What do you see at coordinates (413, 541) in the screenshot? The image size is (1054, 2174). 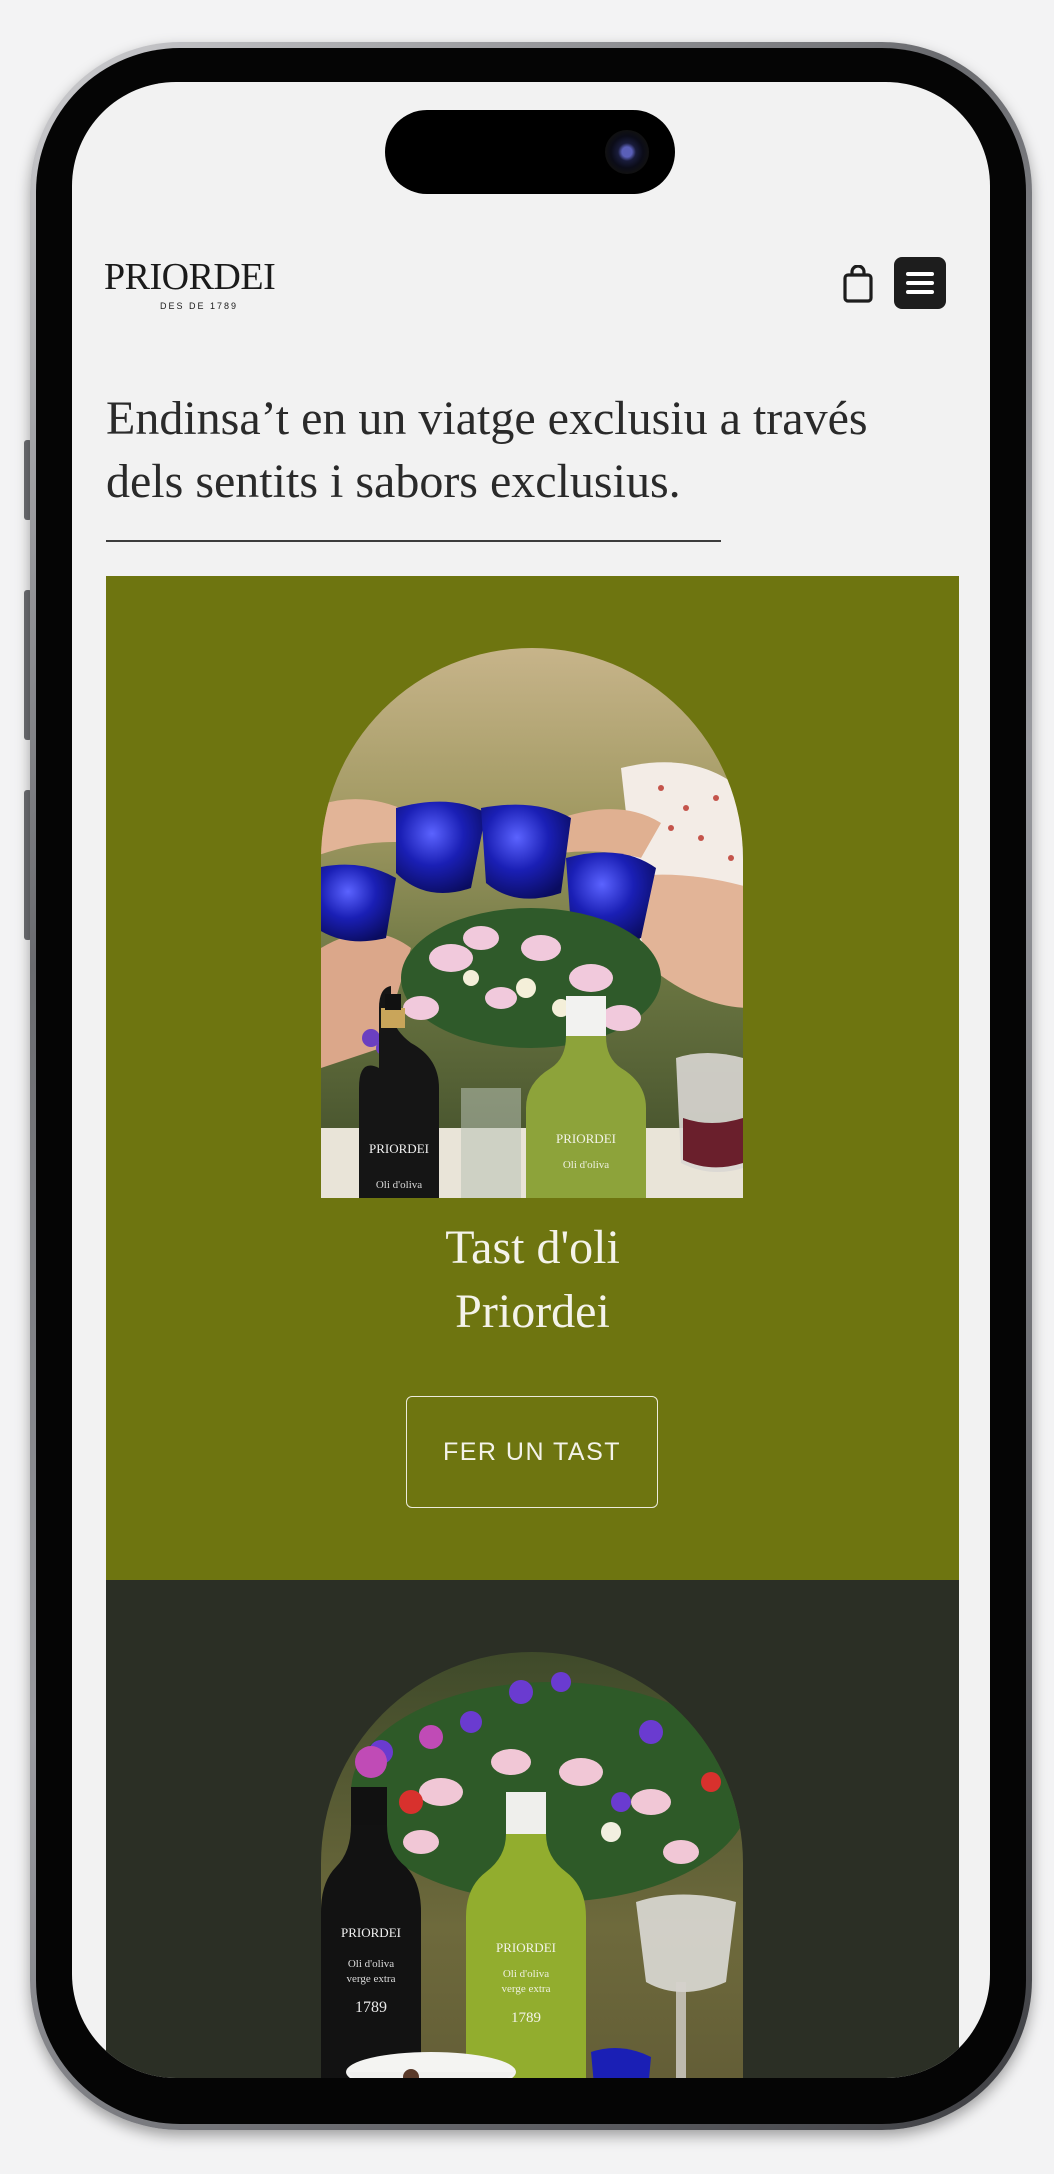 I see `headline-divider` at bounding box center [413, 541].